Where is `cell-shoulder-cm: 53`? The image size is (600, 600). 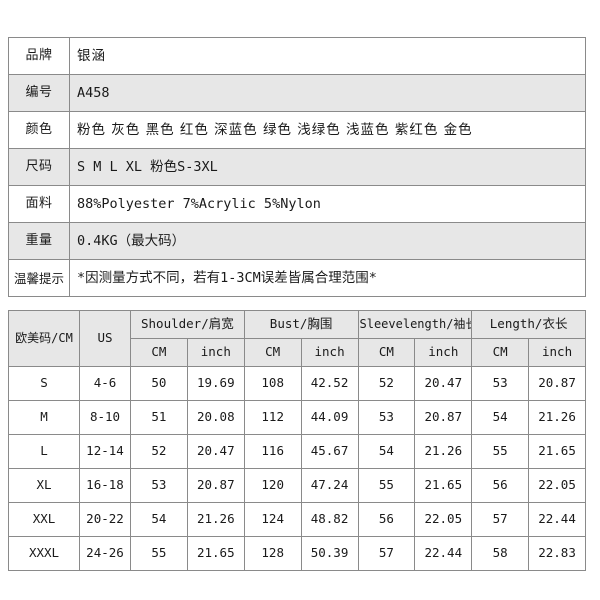
cell-shoulder-cm: 53 is located at coordinates (159, 485).